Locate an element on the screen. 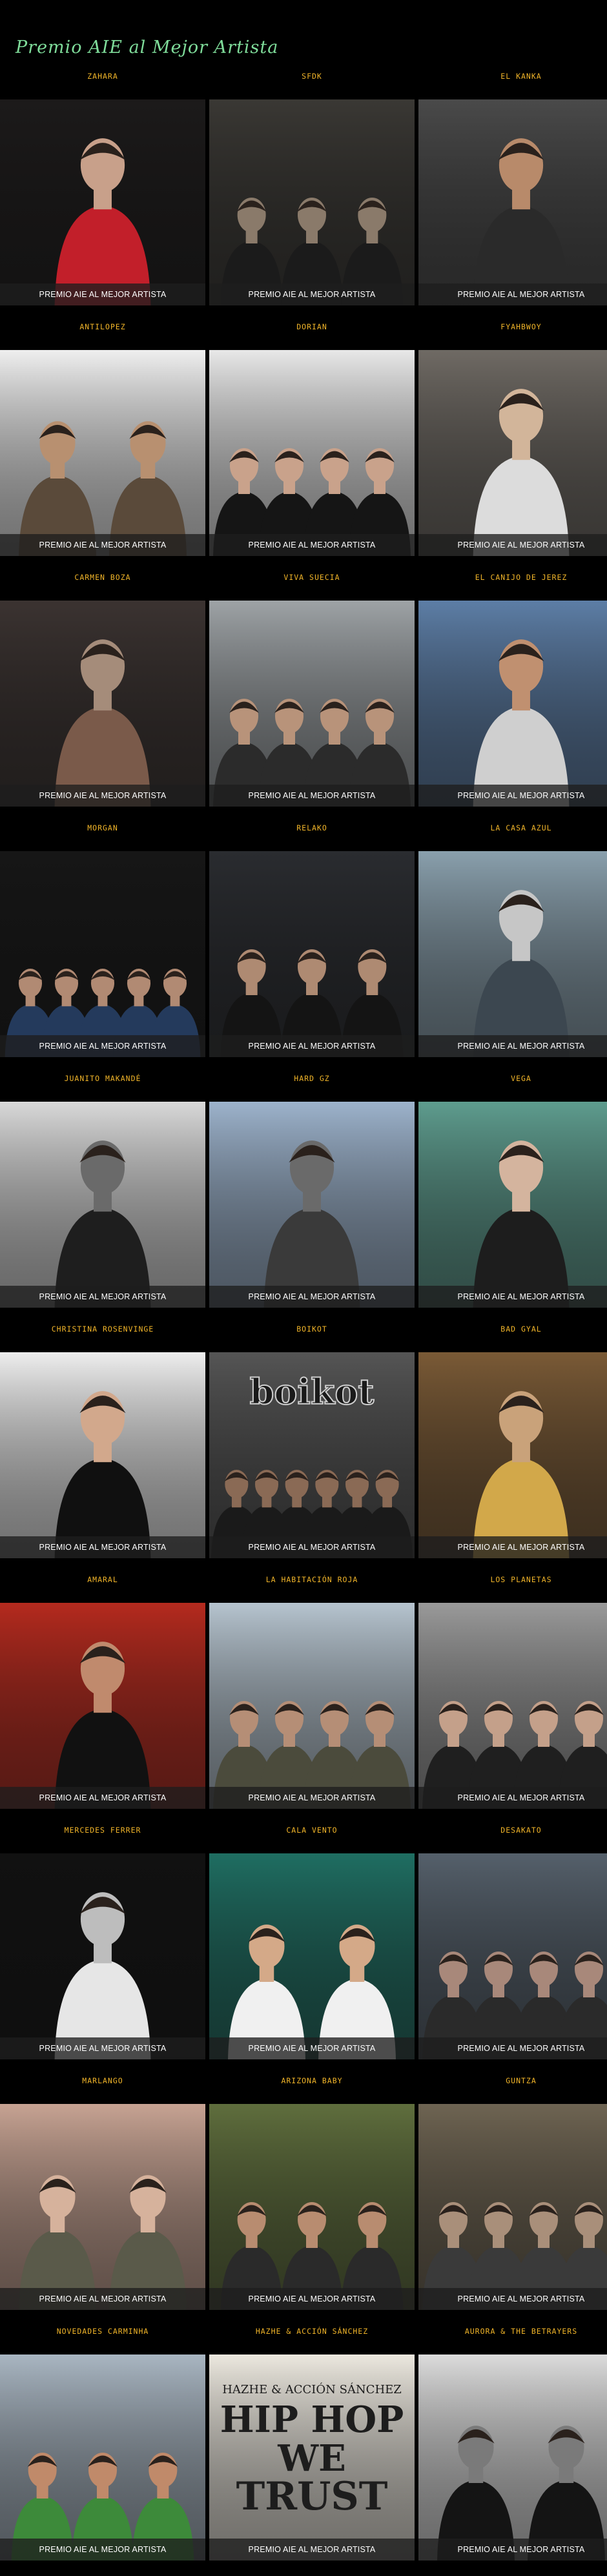  artist-name: CHRISTINA ROSENVINGE is located at coordinates (102, 1329).